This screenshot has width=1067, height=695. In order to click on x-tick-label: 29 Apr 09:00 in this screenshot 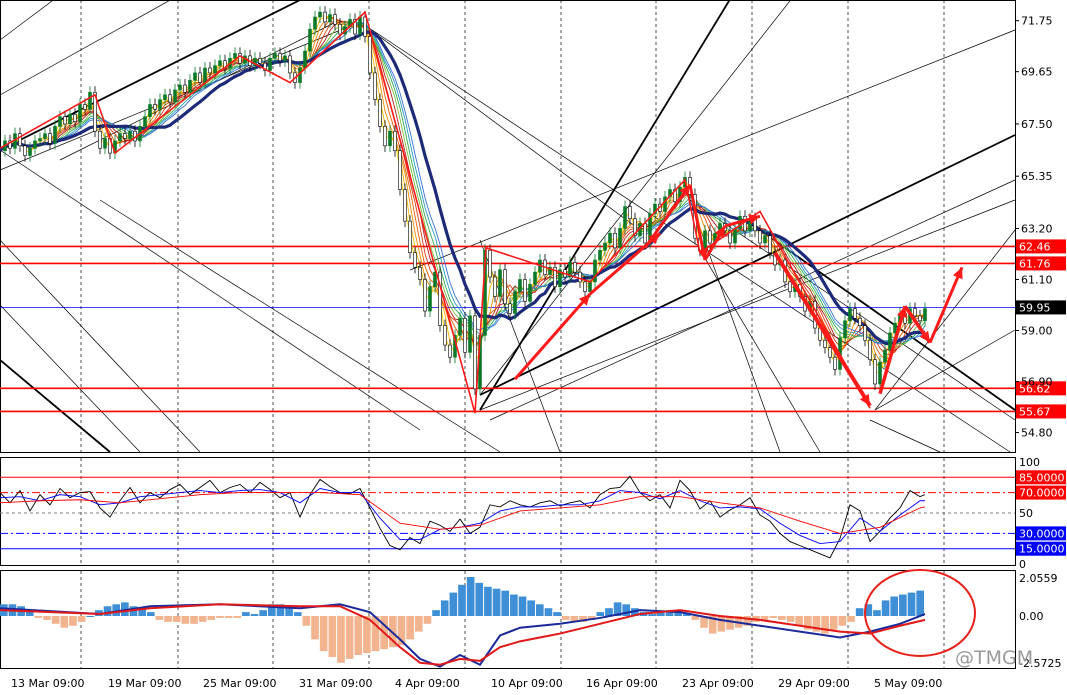, I will do `click(814, 683)`.